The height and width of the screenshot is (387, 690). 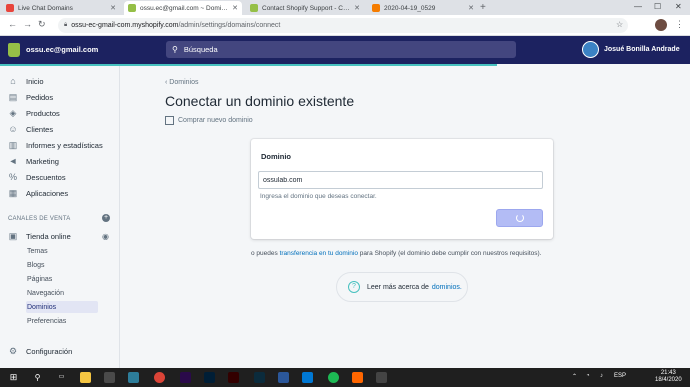 What do you see at coordinates (13, 377) in the screenshot?
I see `windows-start-icon: ⊞` at bounding box center [13, 377].